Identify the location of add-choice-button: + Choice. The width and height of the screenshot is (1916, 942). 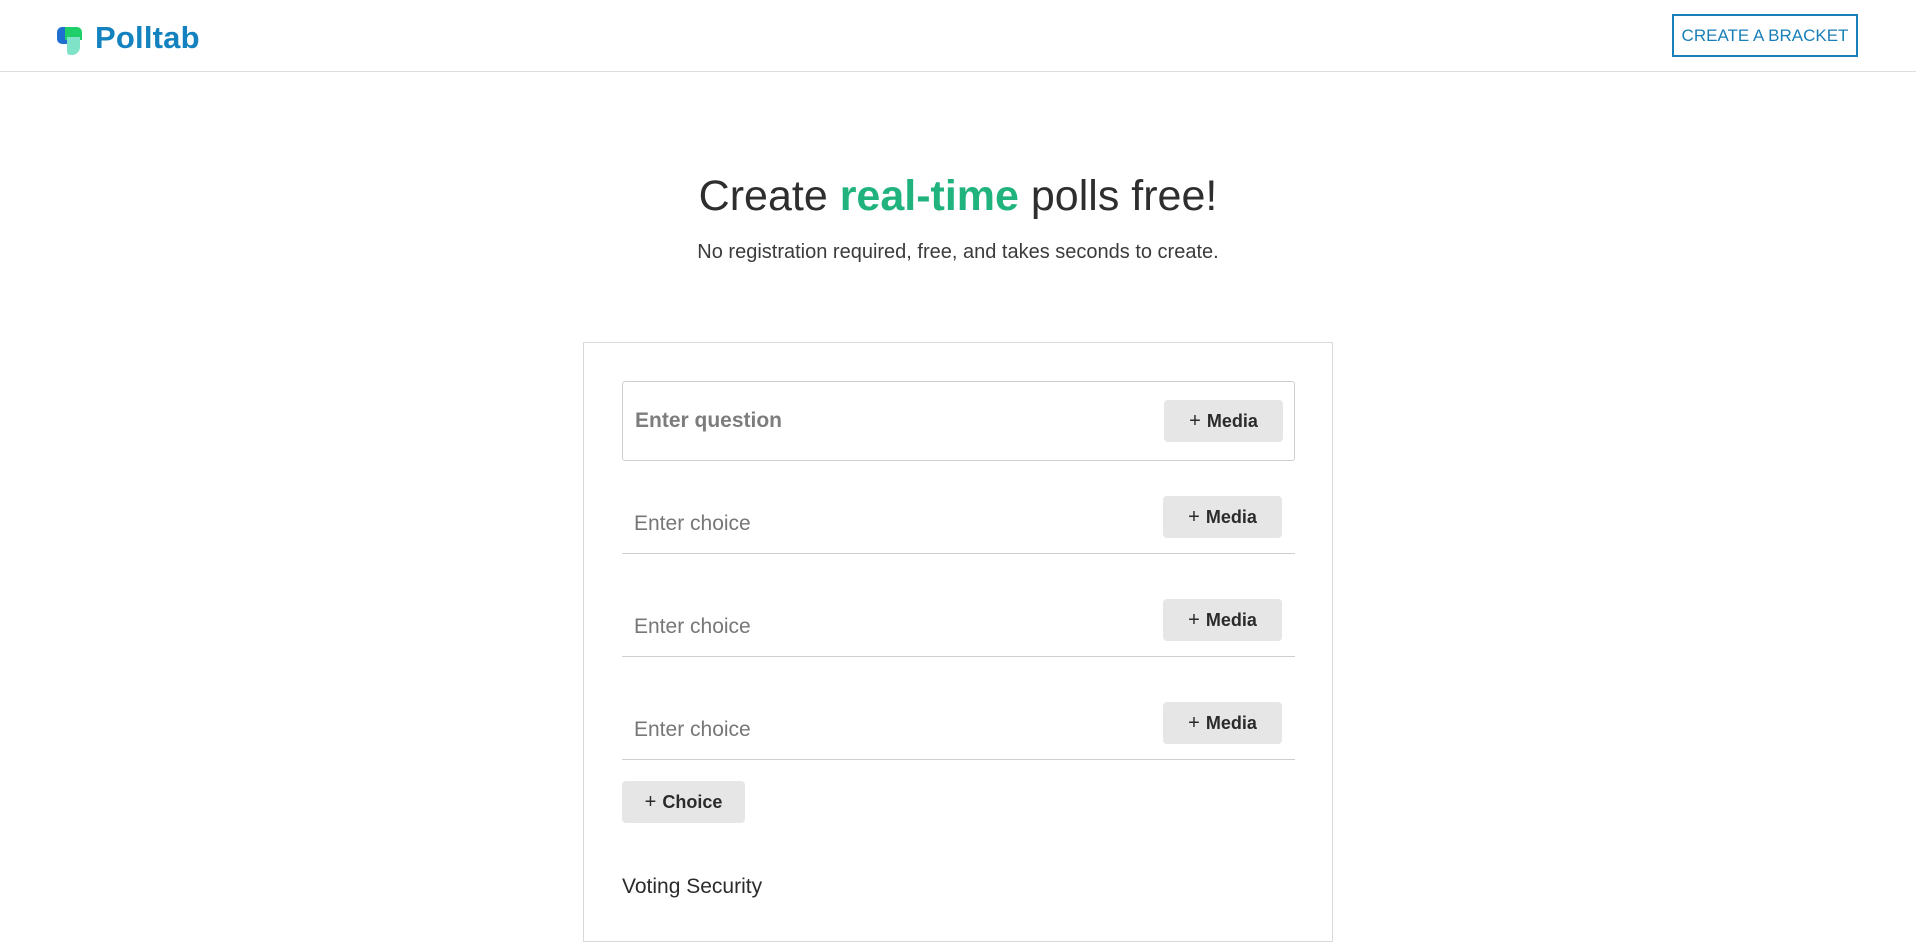
(683, 802).